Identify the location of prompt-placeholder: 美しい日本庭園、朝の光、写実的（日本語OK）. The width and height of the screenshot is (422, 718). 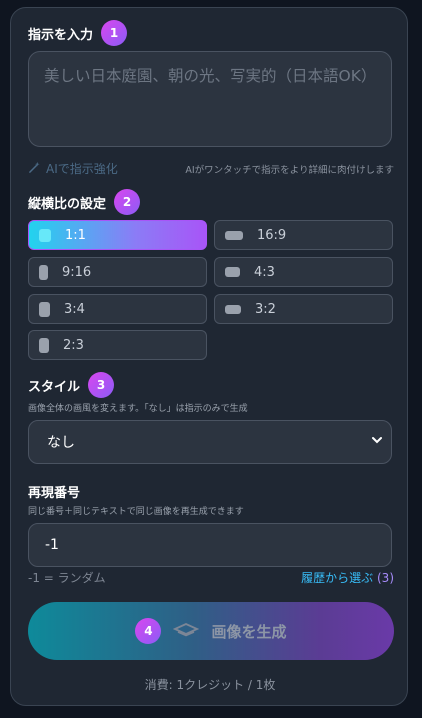
(210, 76).